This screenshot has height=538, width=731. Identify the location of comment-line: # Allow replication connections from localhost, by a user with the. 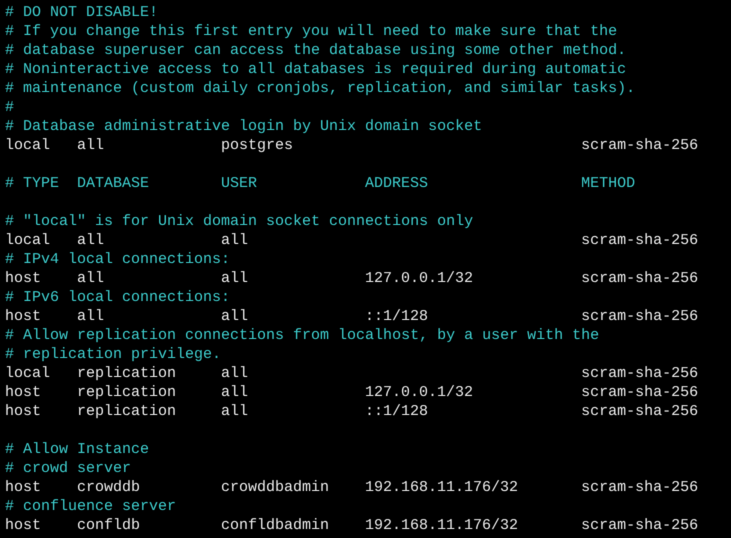
(302, 335).